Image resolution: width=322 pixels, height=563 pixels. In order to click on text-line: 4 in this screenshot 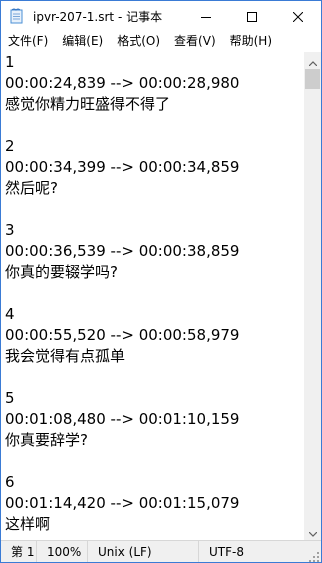, I will do `click(10, 314)`.